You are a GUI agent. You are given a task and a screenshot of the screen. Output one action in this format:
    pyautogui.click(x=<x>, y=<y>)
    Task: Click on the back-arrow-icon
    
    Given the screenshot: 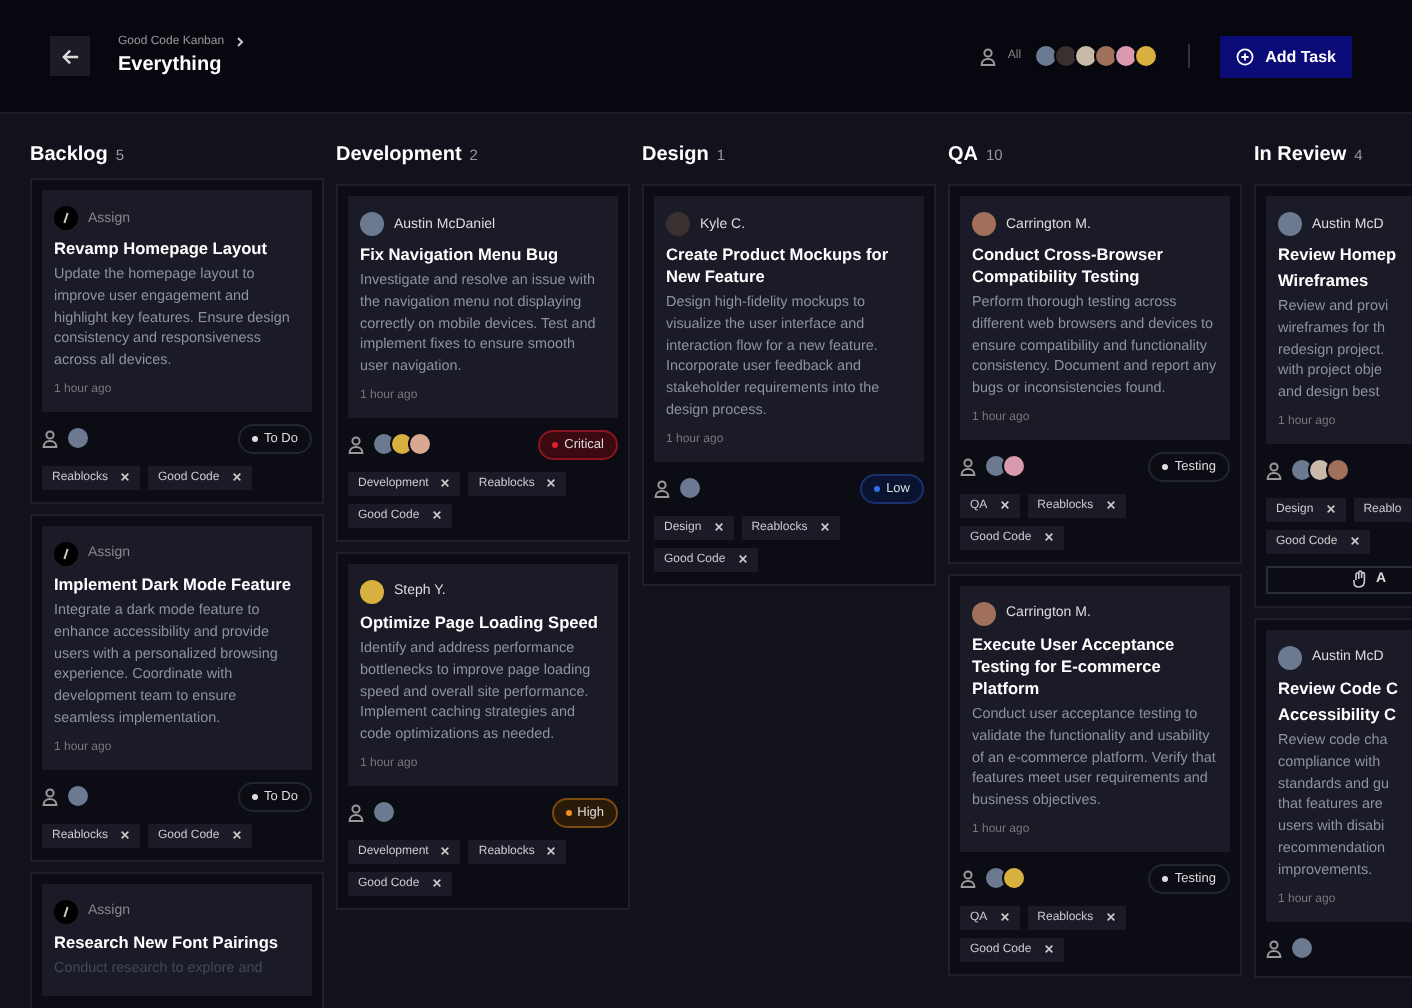 What is the action you would take?
    pyautogui.click(x=70, y=56)
    